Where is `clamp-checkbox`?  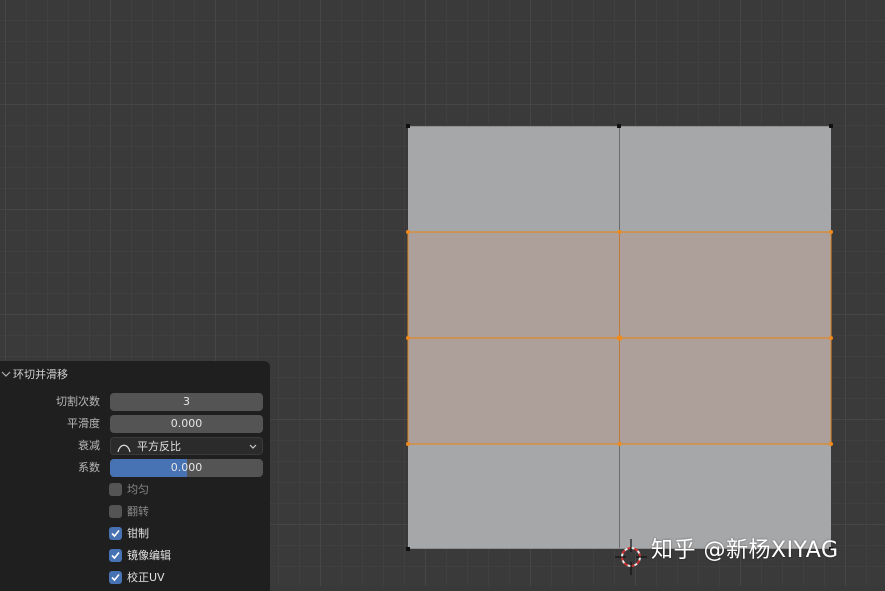 clamp-checkbox is located at coordinates (115, 533).